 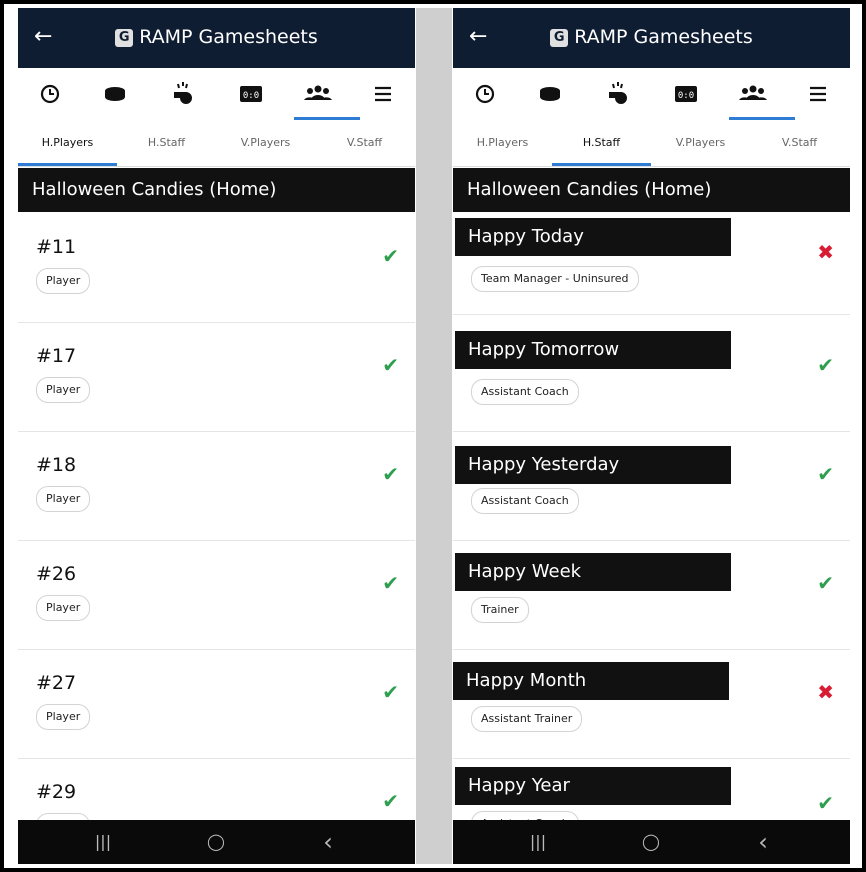 What do you see at coordinates (56, 683) in the screenshot?
I see `player-number: #27` at bounding box center [56, 683].